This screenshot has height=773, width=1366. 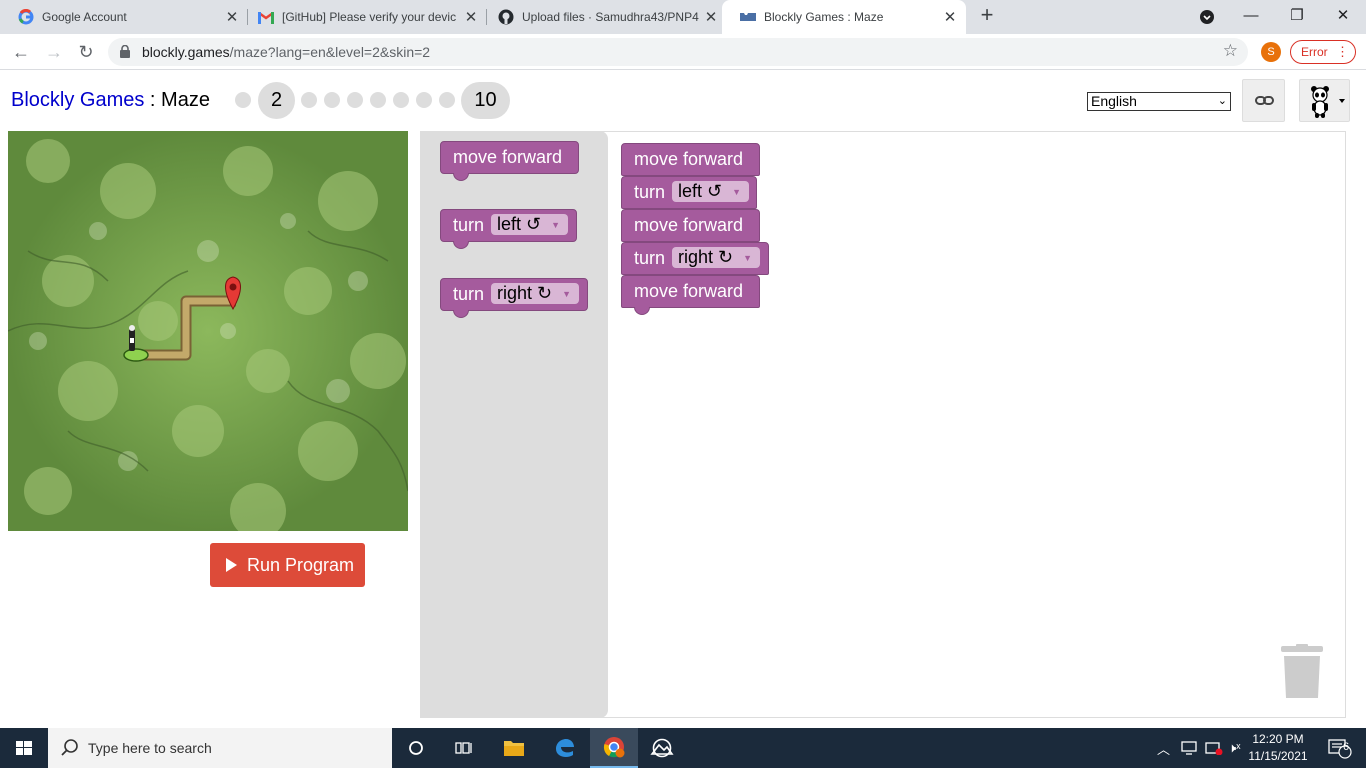 What do you see at coordinates (748, 17) in the screenshot?
I see `blockly-icon` at bounding box center [748, 17].